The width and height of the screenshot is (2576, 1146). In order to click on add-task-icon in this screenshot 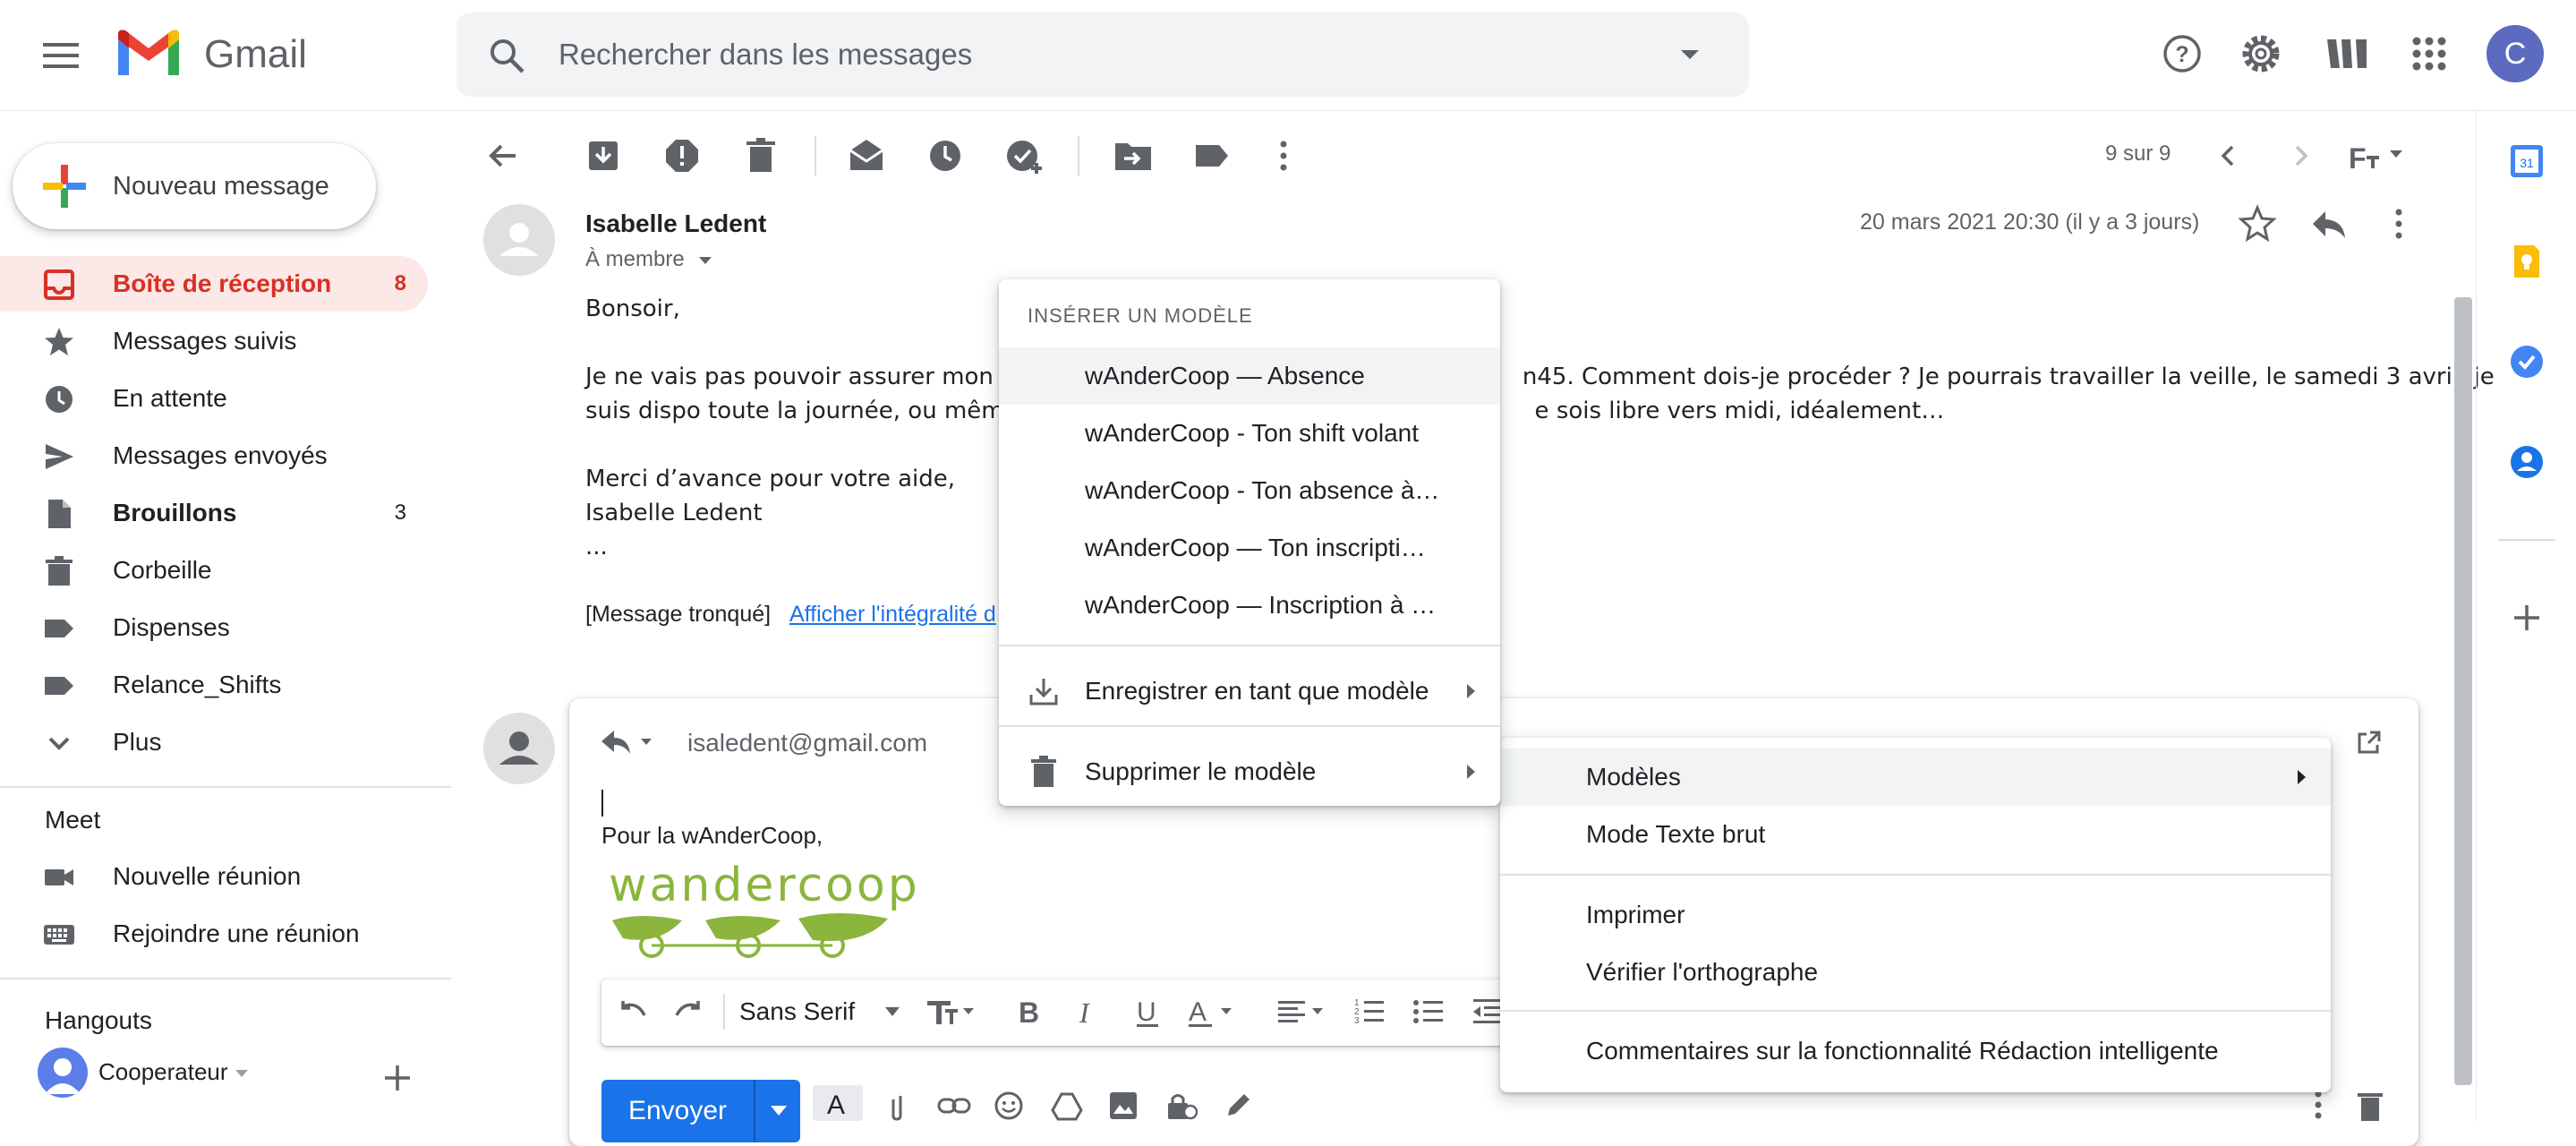, I will do `click(1024, 156)`.